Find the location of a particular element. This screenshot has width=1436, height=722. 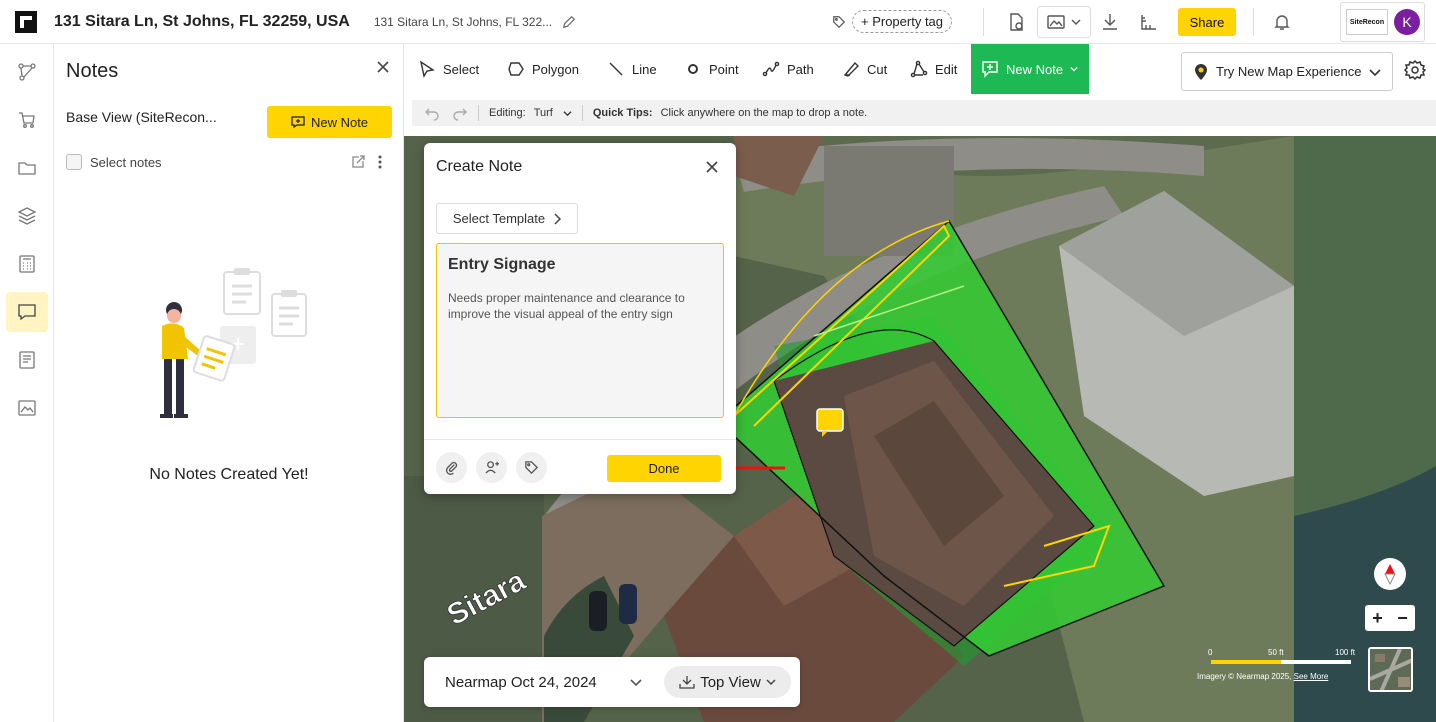

property-tag-group: + Property tag is located at coordinates (892, 21).